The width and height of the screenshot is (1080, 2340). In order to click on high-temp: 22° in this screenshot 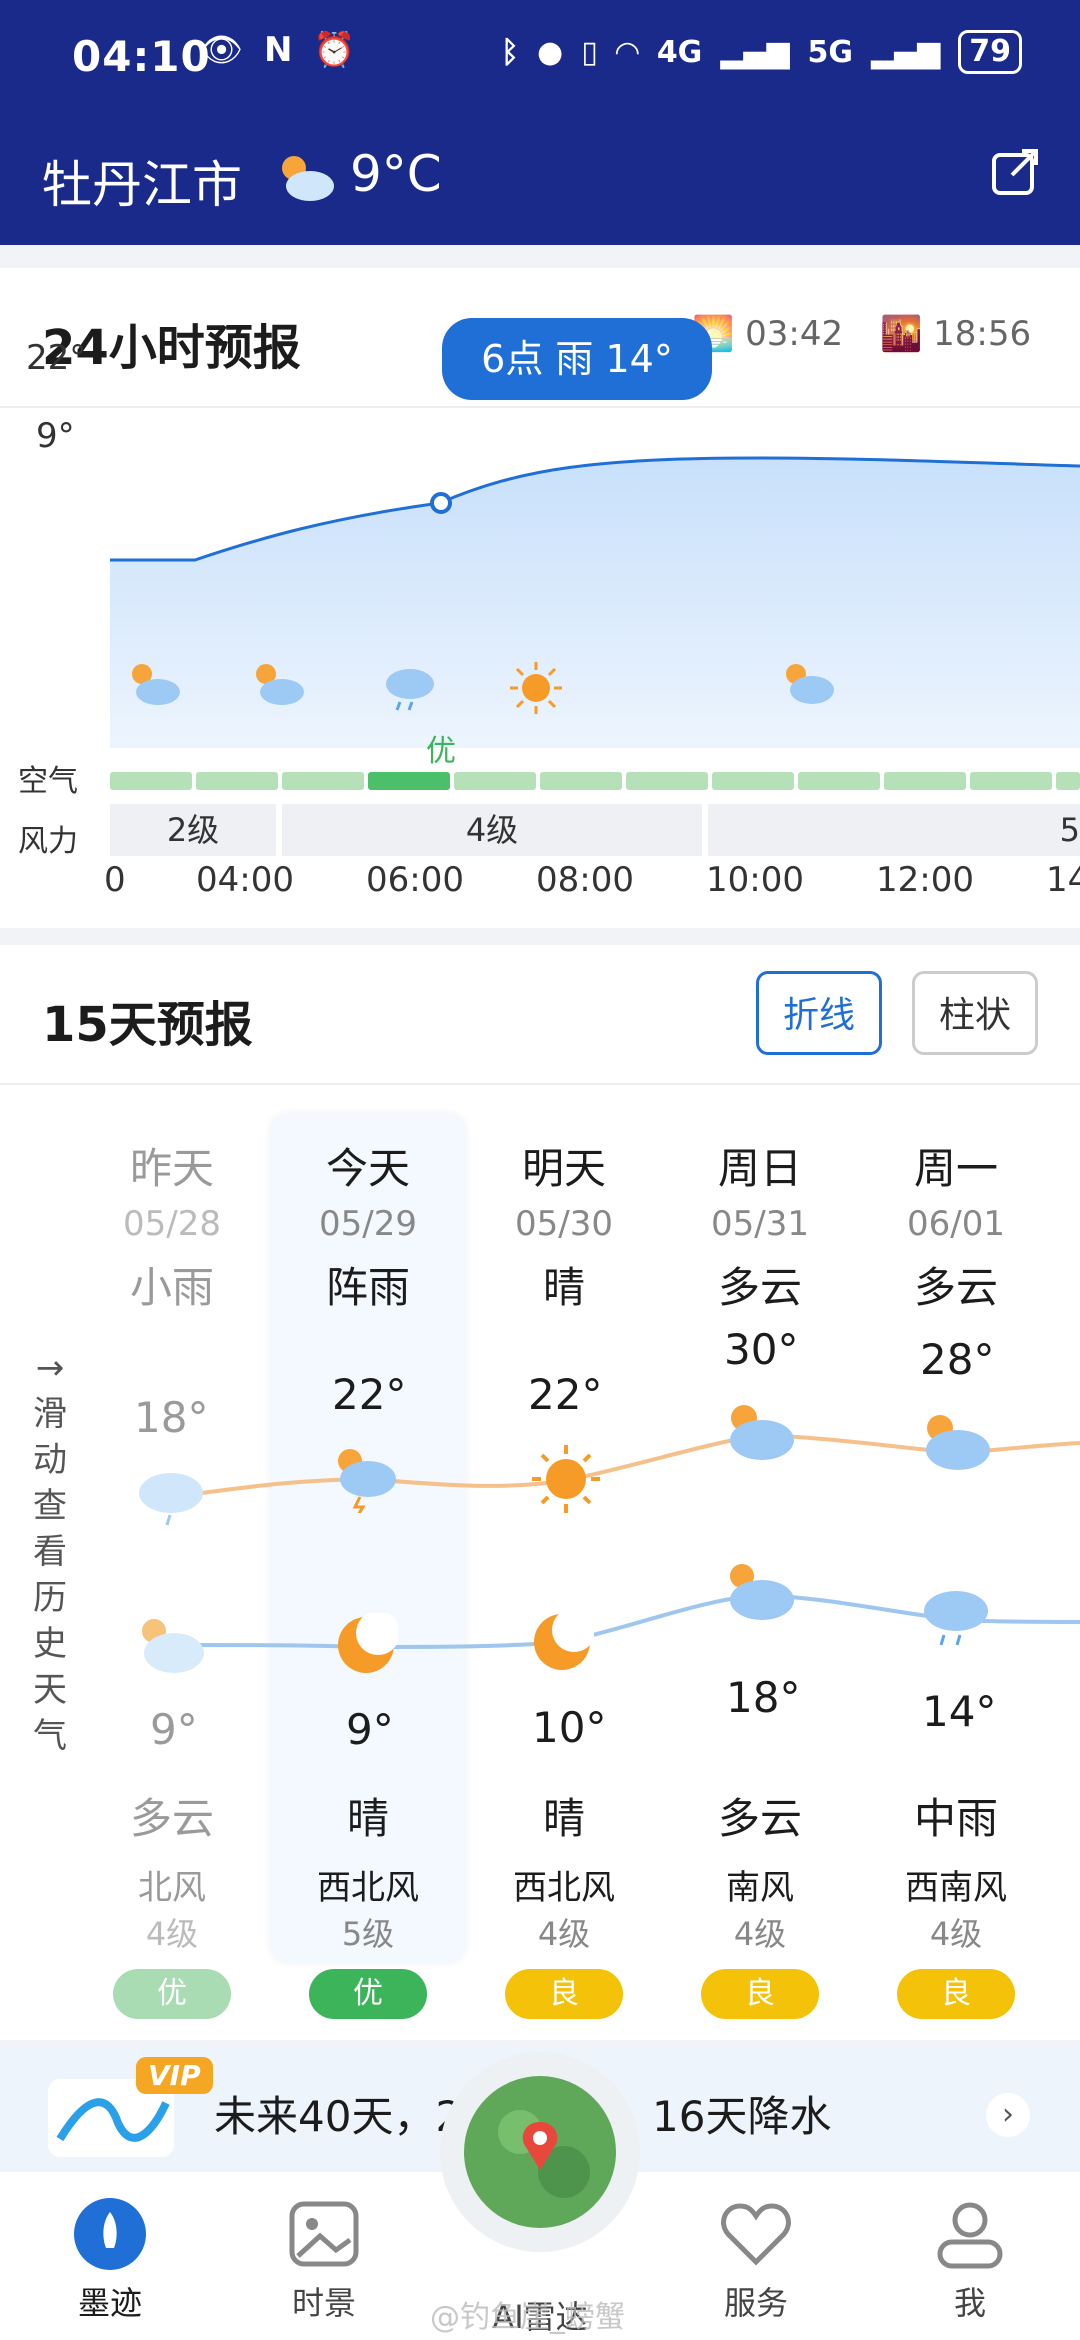, I will do `click(369, 1394)`.